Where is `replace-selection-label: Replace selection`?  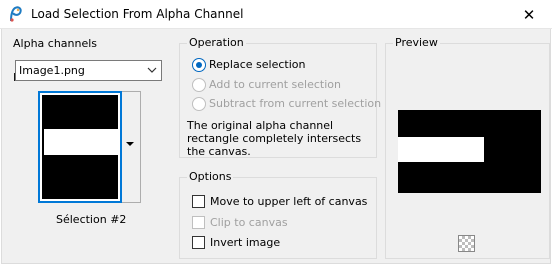
replace-selection-label: Replace selection is located at coordinates (257, 64).